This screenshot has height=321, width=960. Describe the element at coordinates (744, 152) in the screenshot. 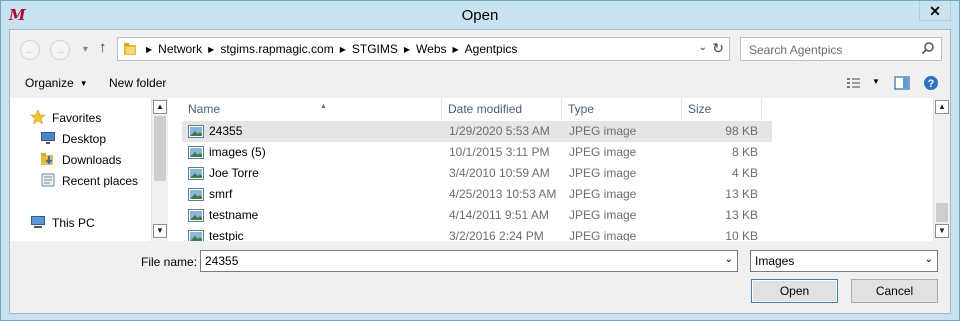

I see `file-size: 8 KB` at that location.